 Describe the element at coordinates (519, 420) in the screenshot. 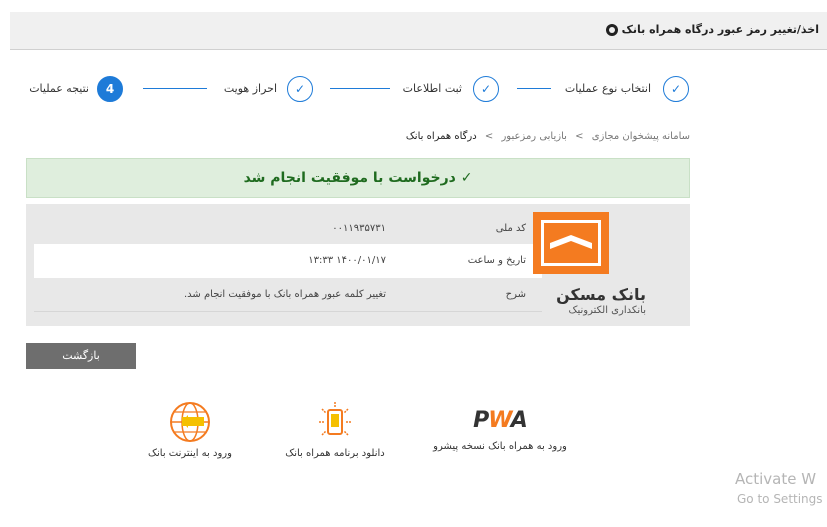

I see `pwa-logo-a: A` at that location.